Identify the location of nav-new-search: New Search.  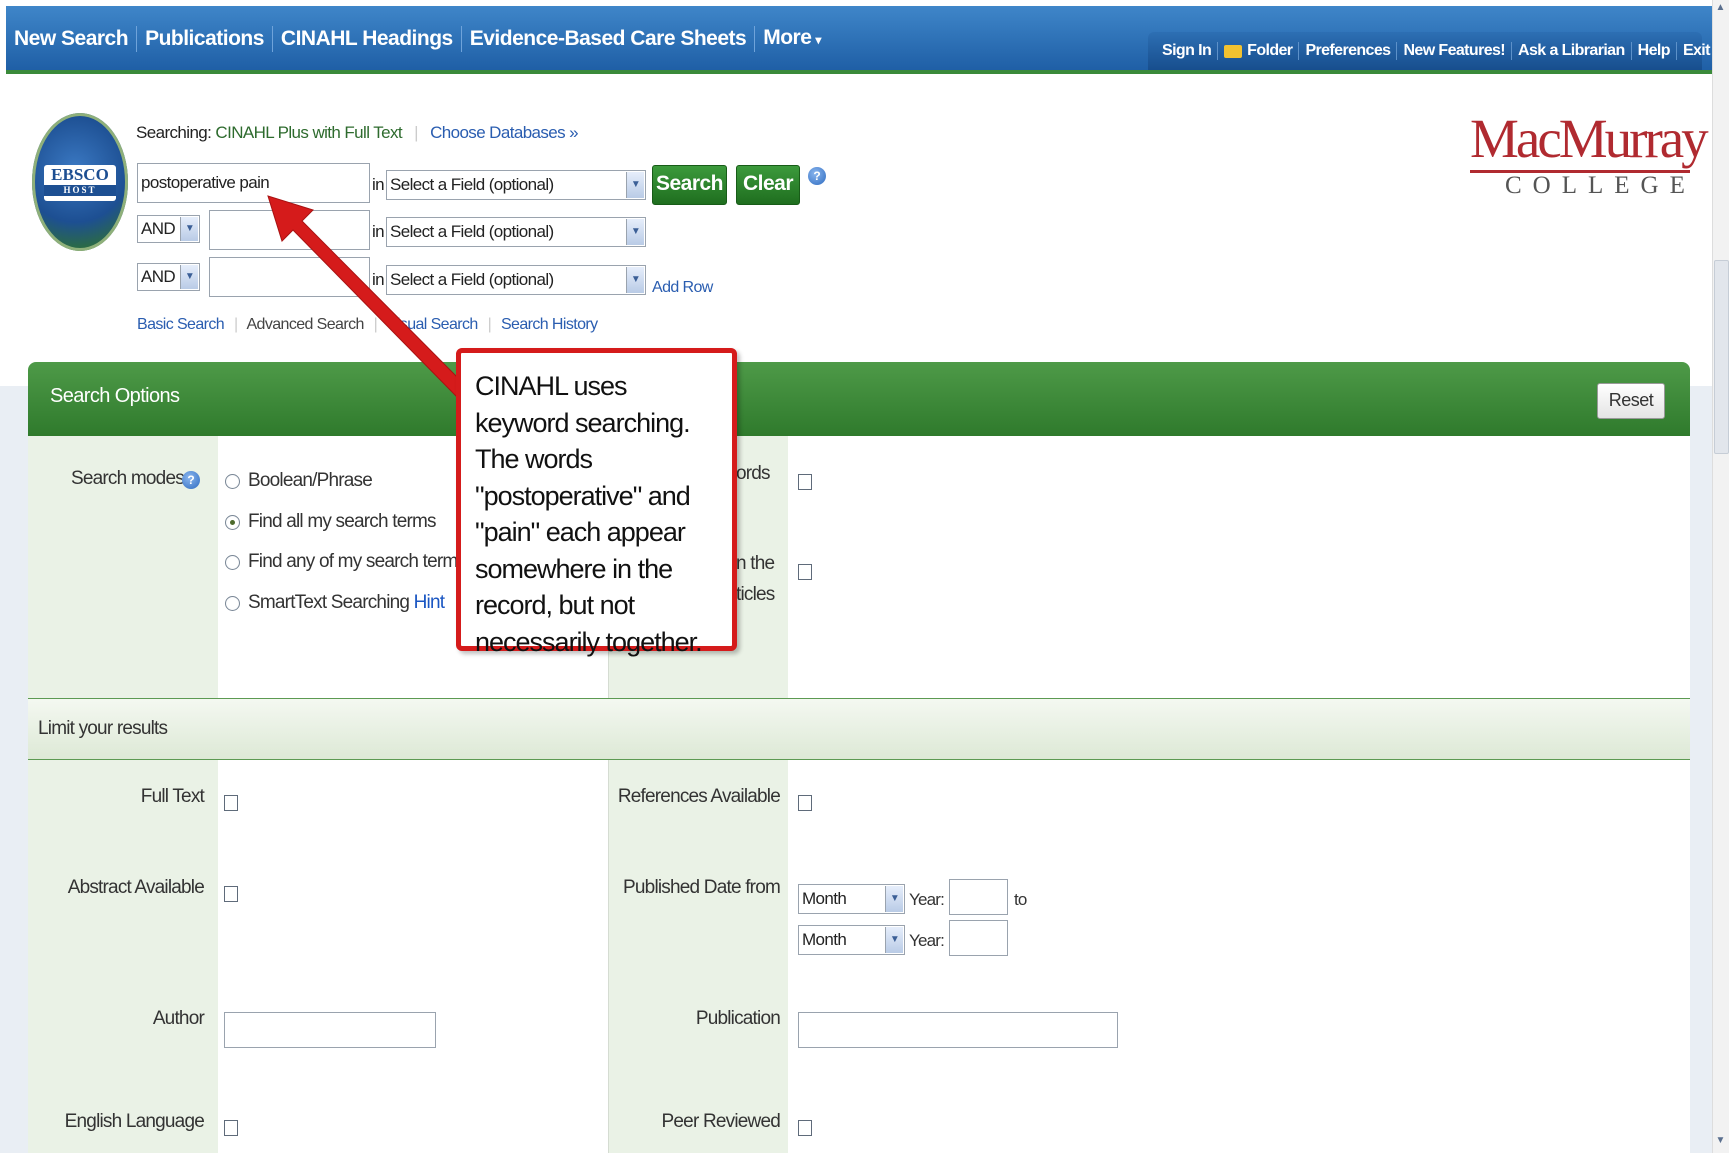
(72, 39).